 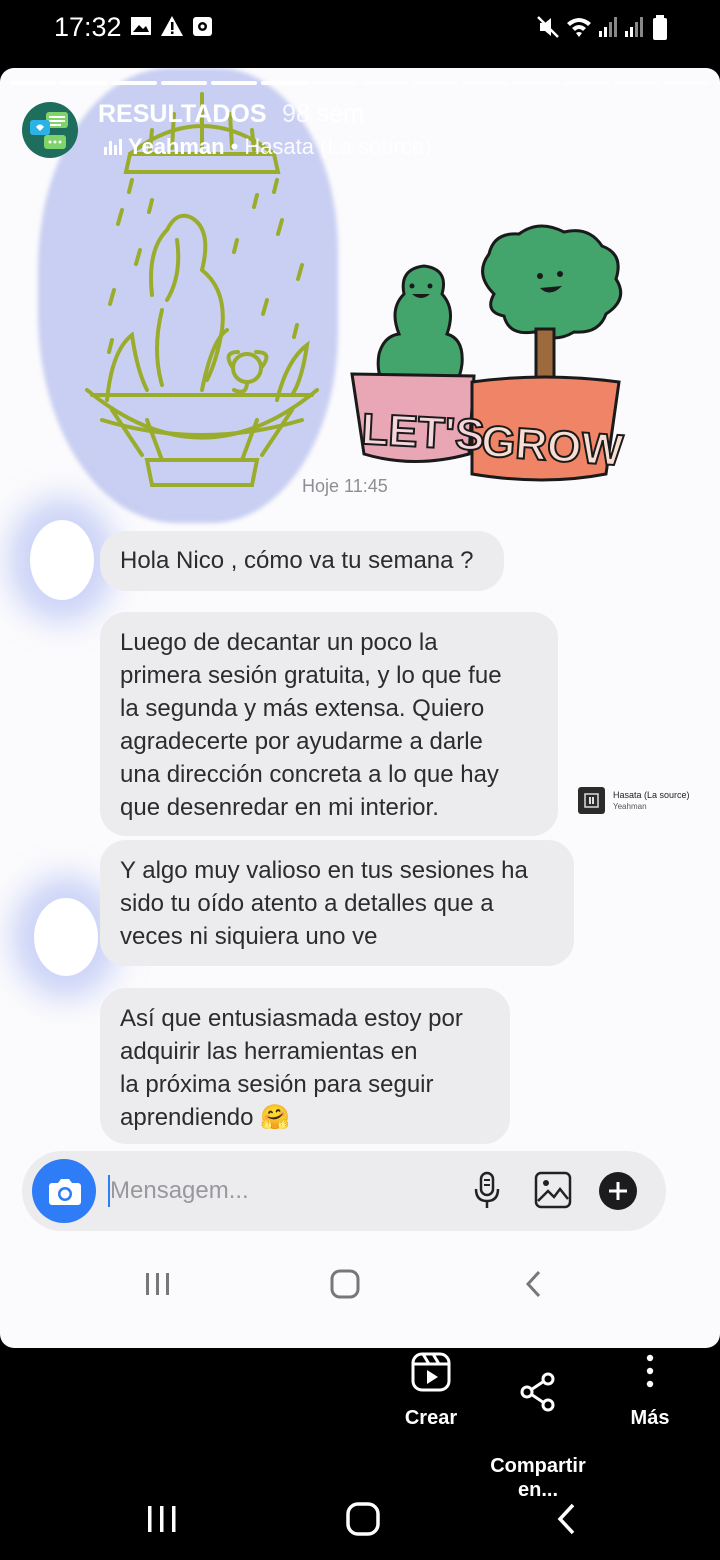 What do you see at coordinates (650, 1371) in the screenshot?
I see `more-icon` at bounding box center [650, 1371].